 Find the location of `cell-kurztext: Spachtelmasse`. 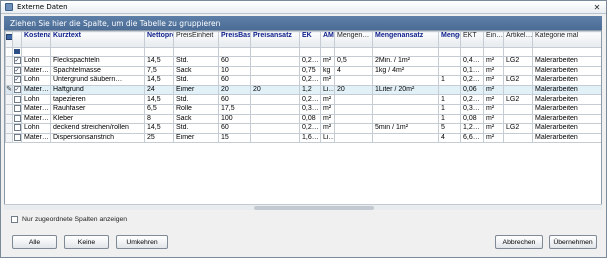

cell-kurztext: Spachtelmasse is located at coordinates (97, 71).